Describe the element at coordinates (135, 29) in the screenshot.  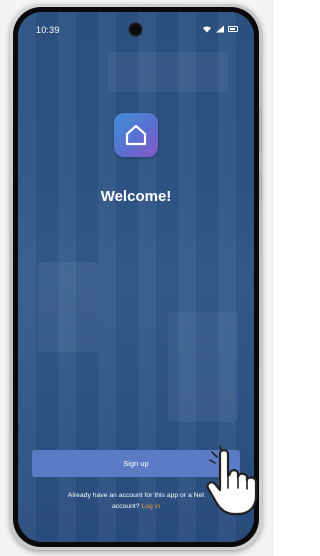
I see `front-camera` at that location.